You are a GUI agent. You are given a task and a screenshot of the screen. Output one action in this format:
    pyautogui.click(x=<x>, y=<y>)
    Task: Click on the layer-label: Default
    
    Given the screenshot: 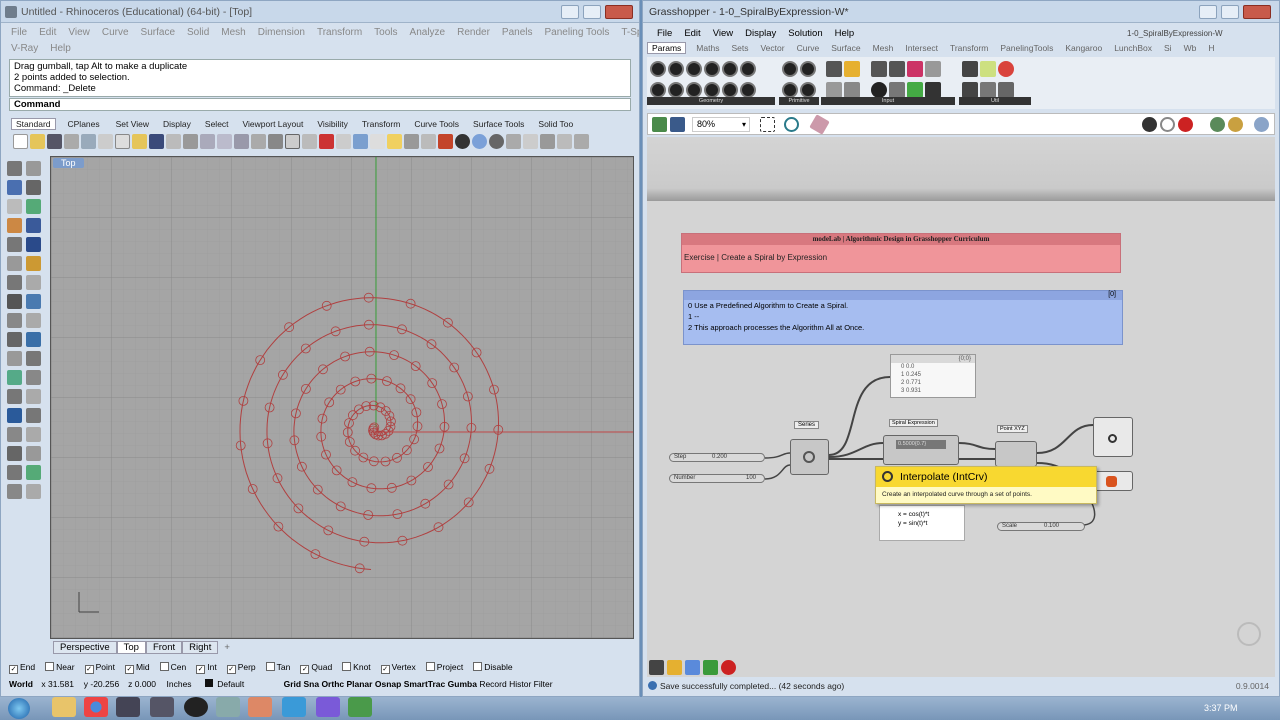 What is the action you would take?
    pyautogui.click(x=249, y=684)
    